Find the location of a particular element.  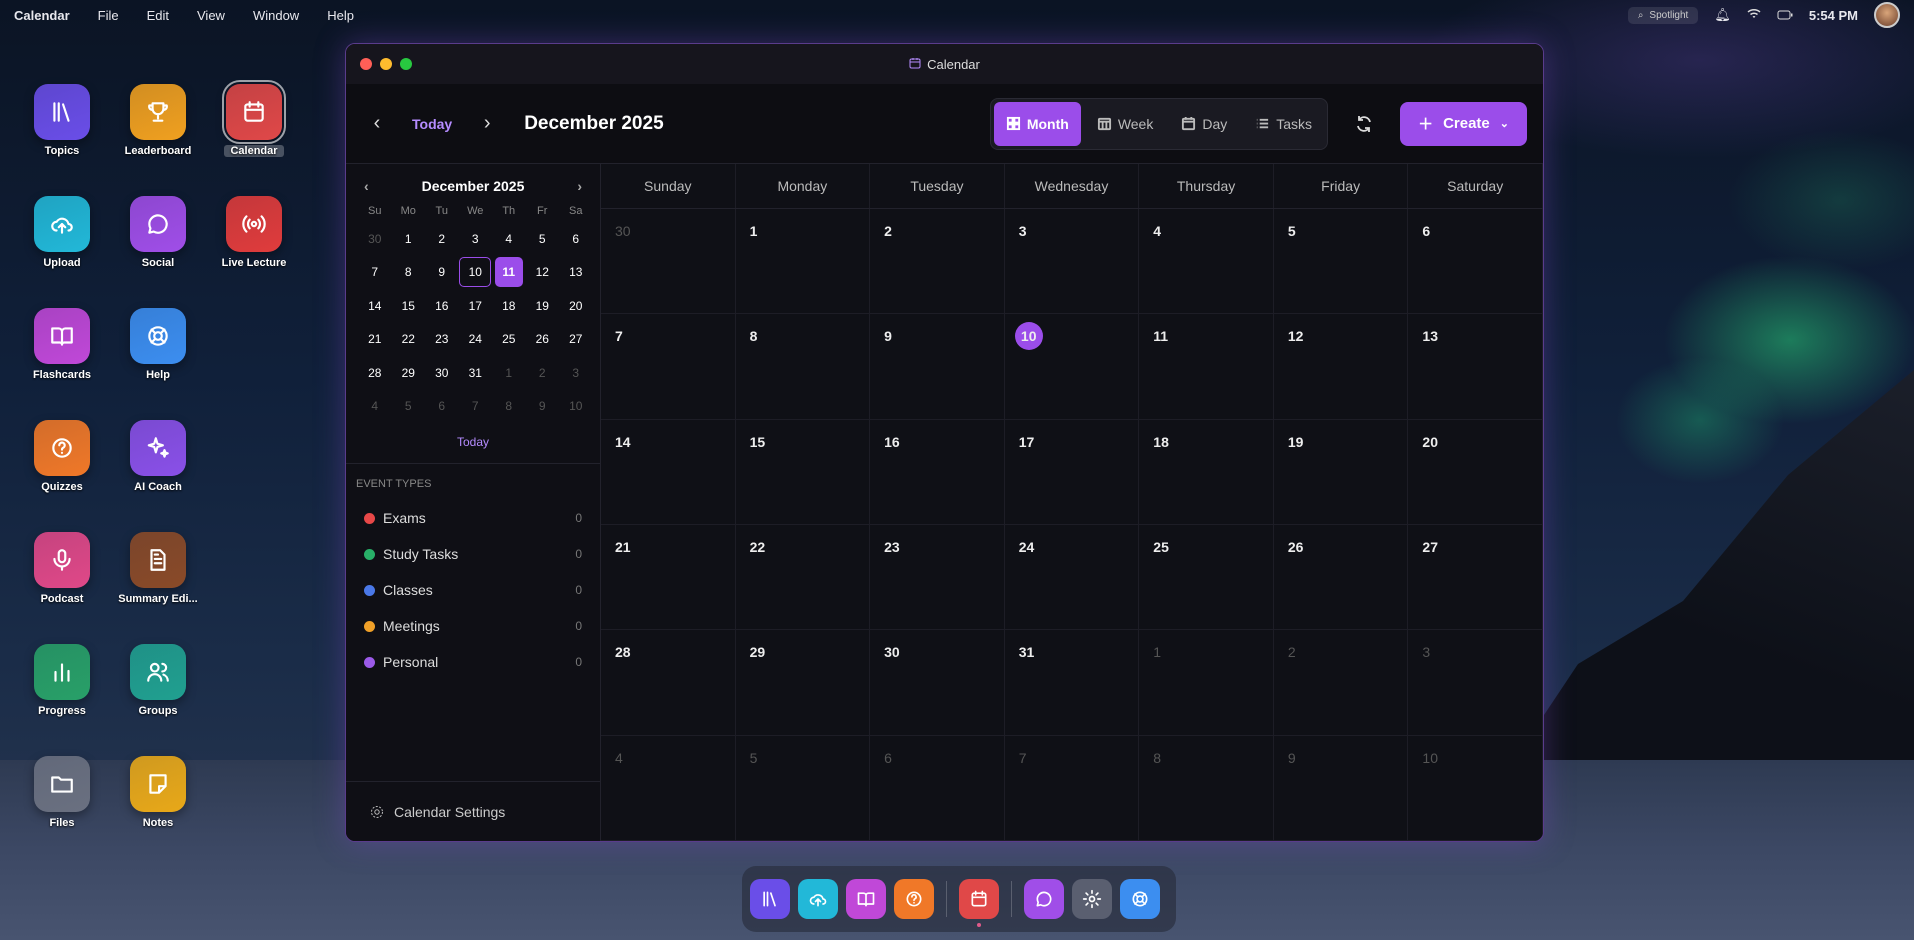

event-type-study-tasks: Study Tasks 0 is located at coordinates (473, 554).